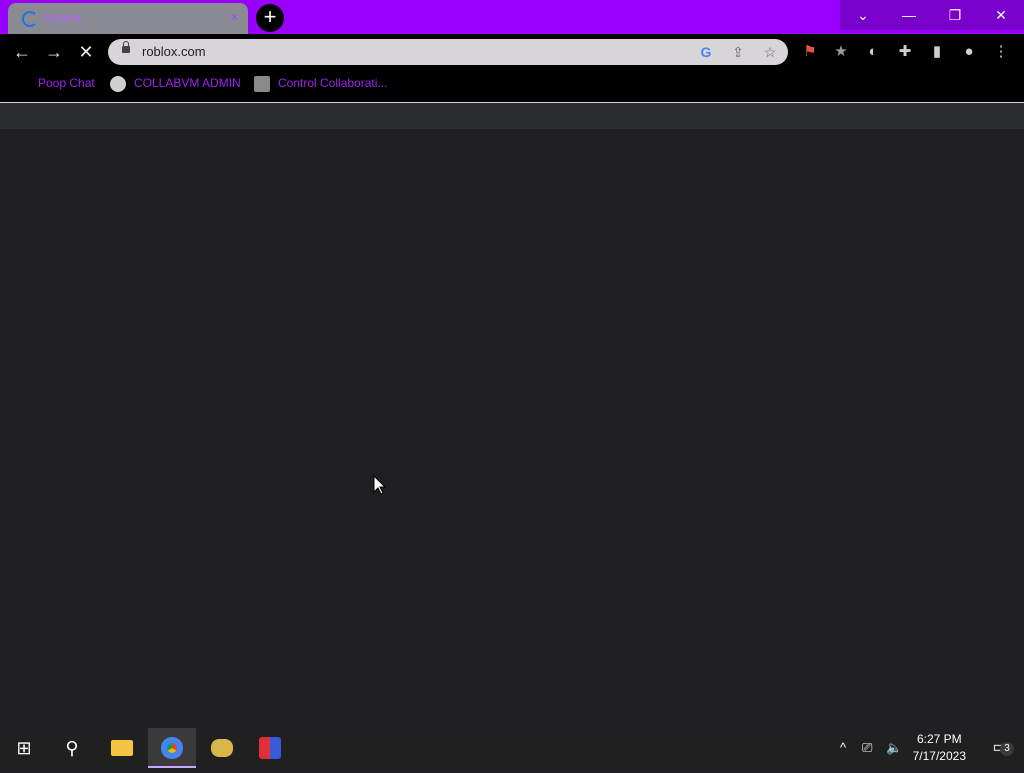 This screenshot has width=1024, height=773. What do you see at coordinates (1007, 749) in the screenshot?
I see `notification-count-badge: 3` at bounding box center [1007, 749].